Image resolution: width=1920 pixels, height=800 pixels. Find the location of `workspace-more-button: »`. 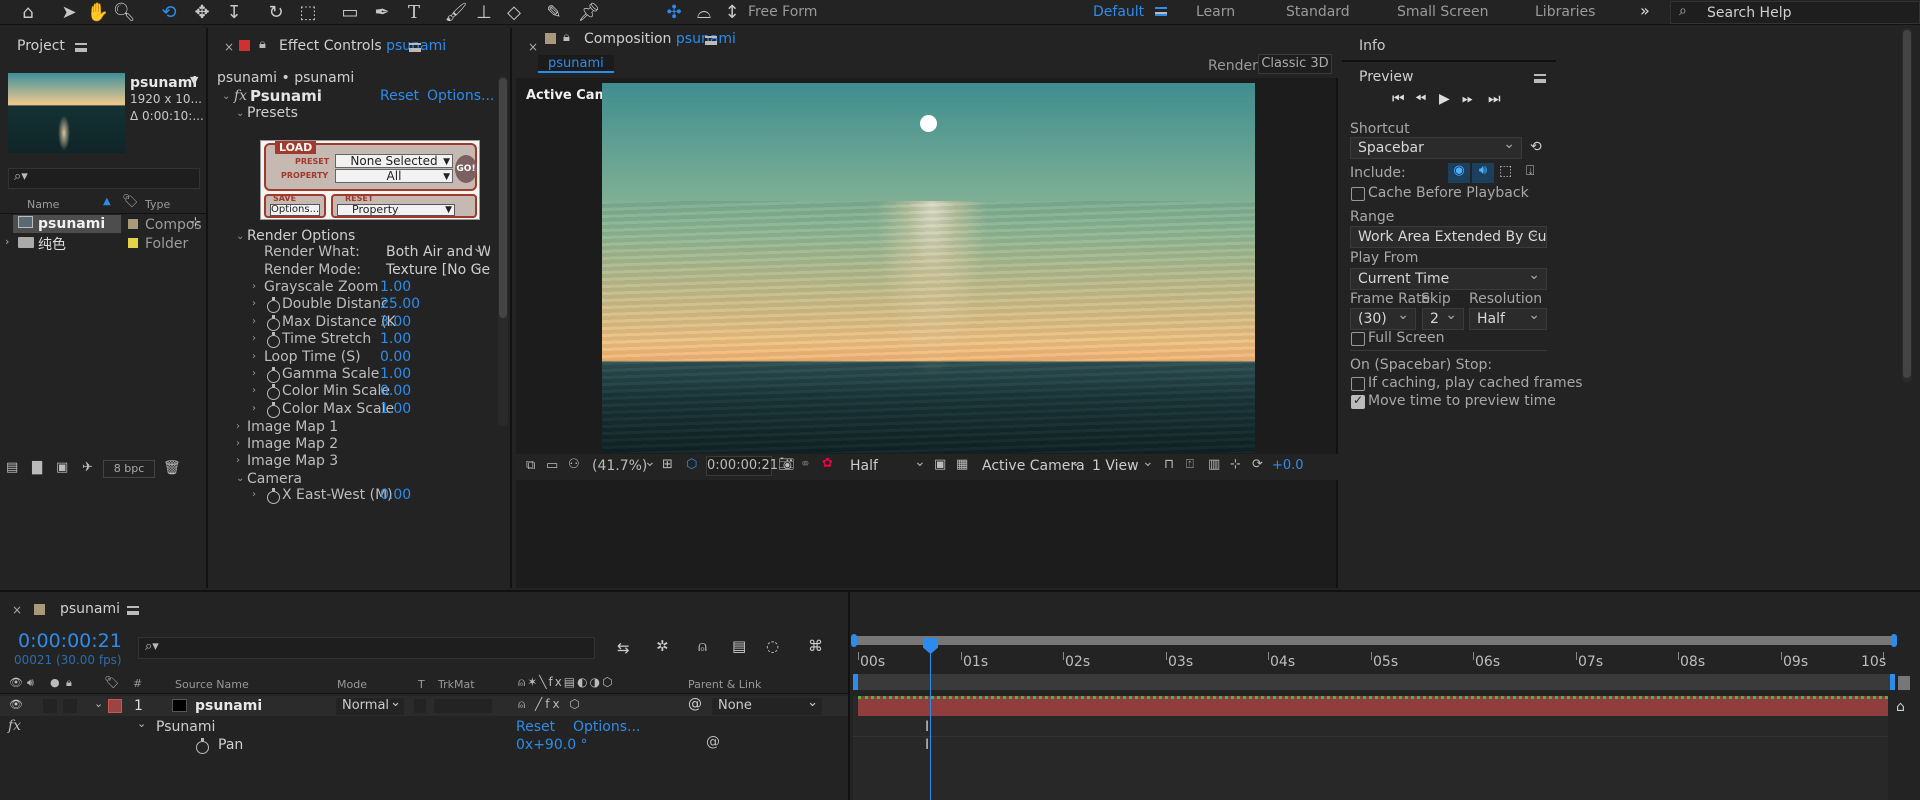

workspace-more-button: » is located at coordinates (1645, 10).